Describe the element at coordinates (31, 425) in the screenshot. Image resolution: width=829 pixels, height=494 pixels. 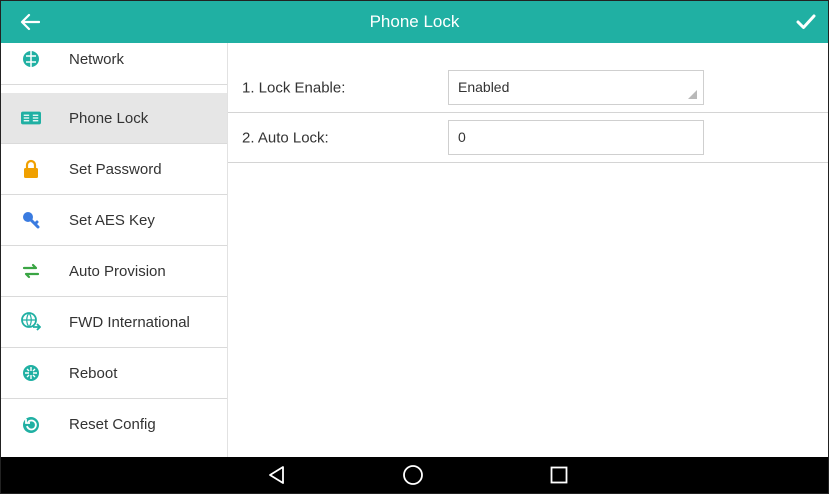
I see `reset-icon` at that location.